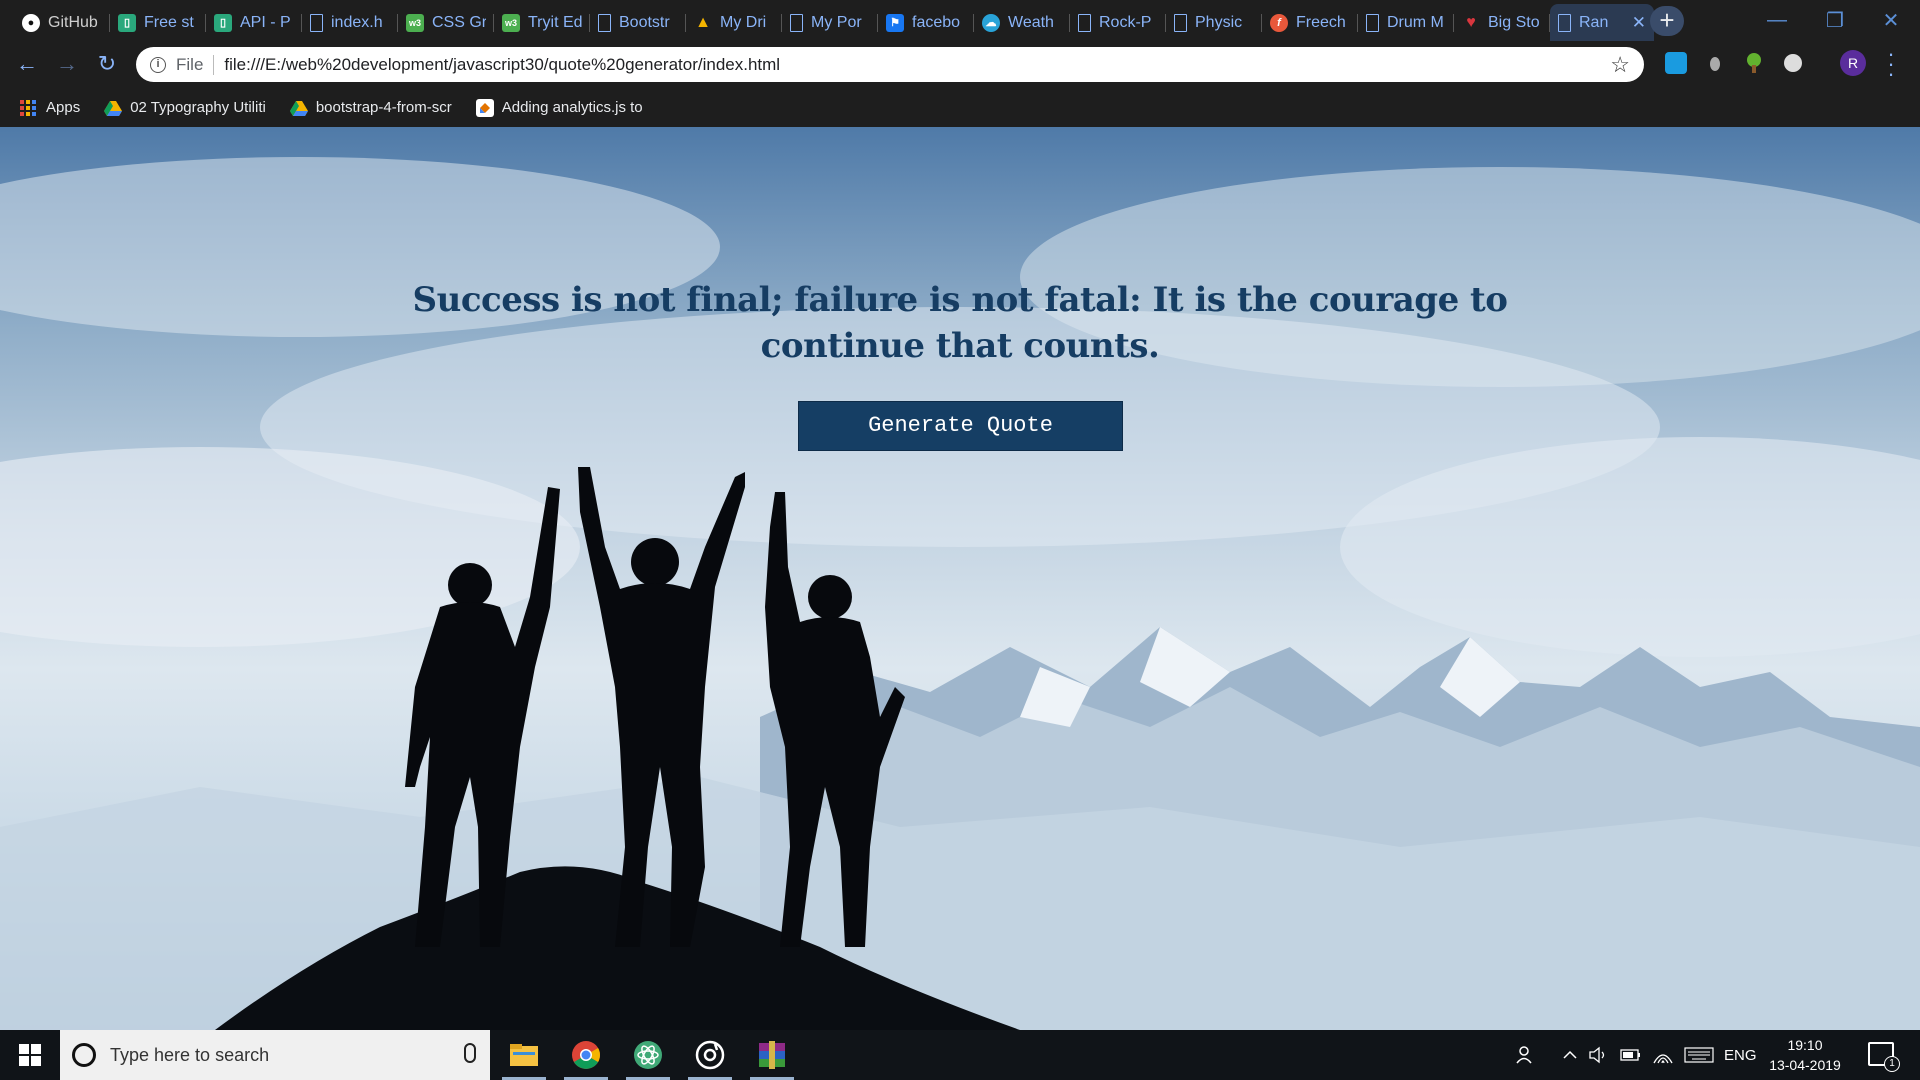 This screenshot has width=1920, height=1080. I want to click on drive-icon, so click(113, 108).